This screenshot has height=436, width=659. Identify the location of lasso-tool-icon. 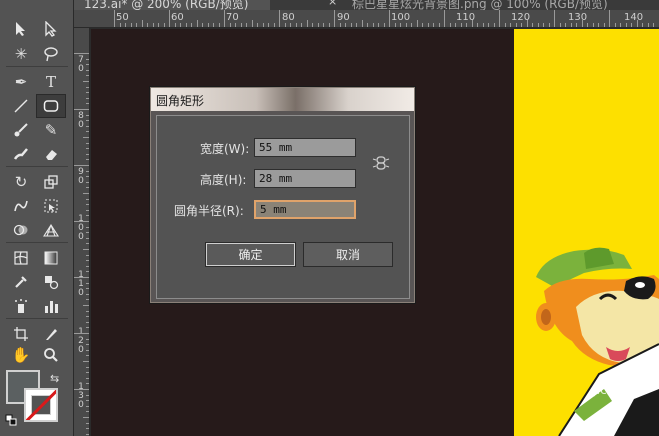
(51, 54).